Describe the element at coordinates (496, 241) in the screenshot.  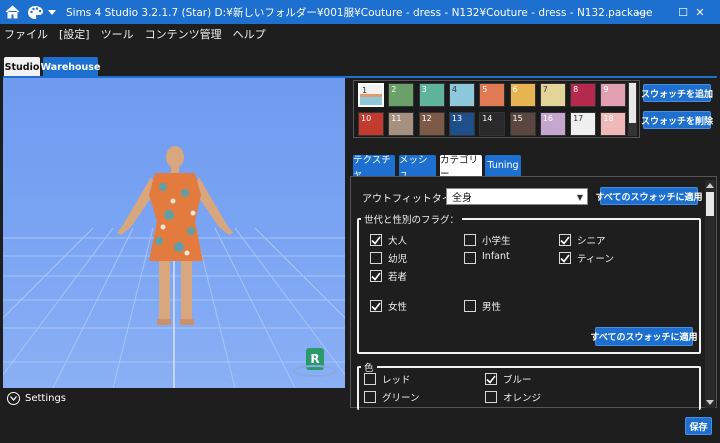
I see `child-label: 小学生` at that location.